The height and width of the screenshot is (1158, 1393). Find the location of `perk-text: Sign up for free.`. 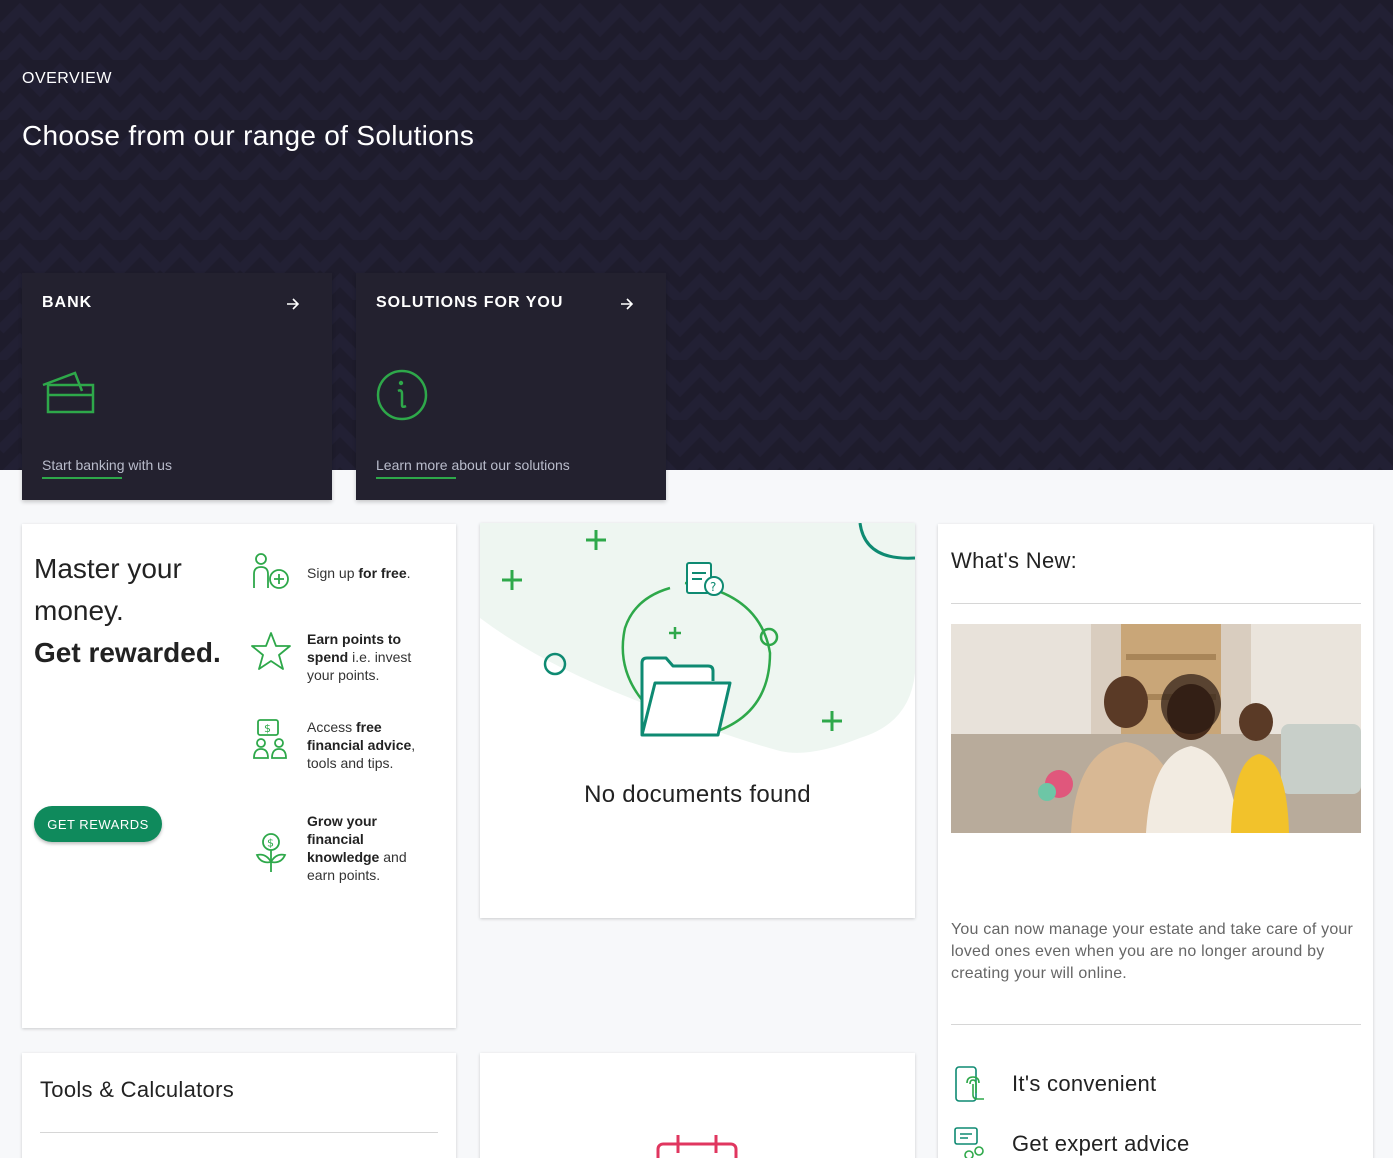

perk-text: Sign up for free. is located at coordinates (359, 573).